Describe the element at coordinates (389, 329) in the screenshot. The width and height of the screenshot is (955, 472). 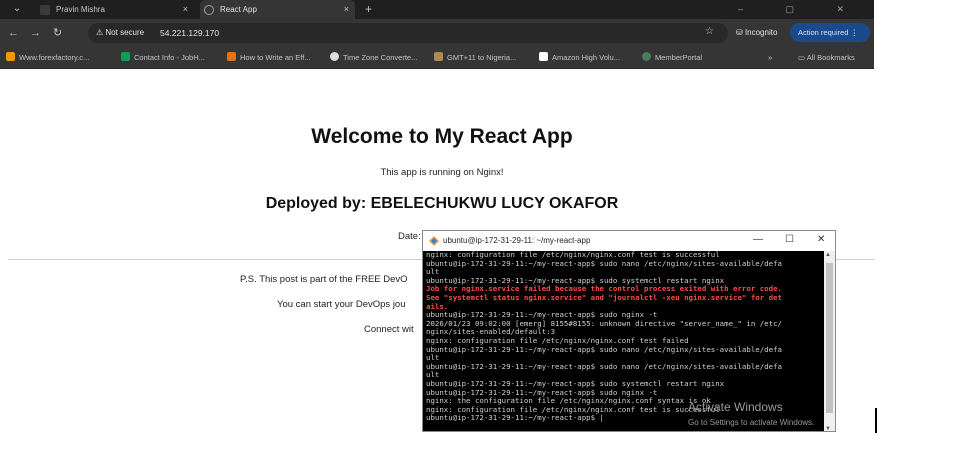
I see `connect-text: Connect wit` at that location.